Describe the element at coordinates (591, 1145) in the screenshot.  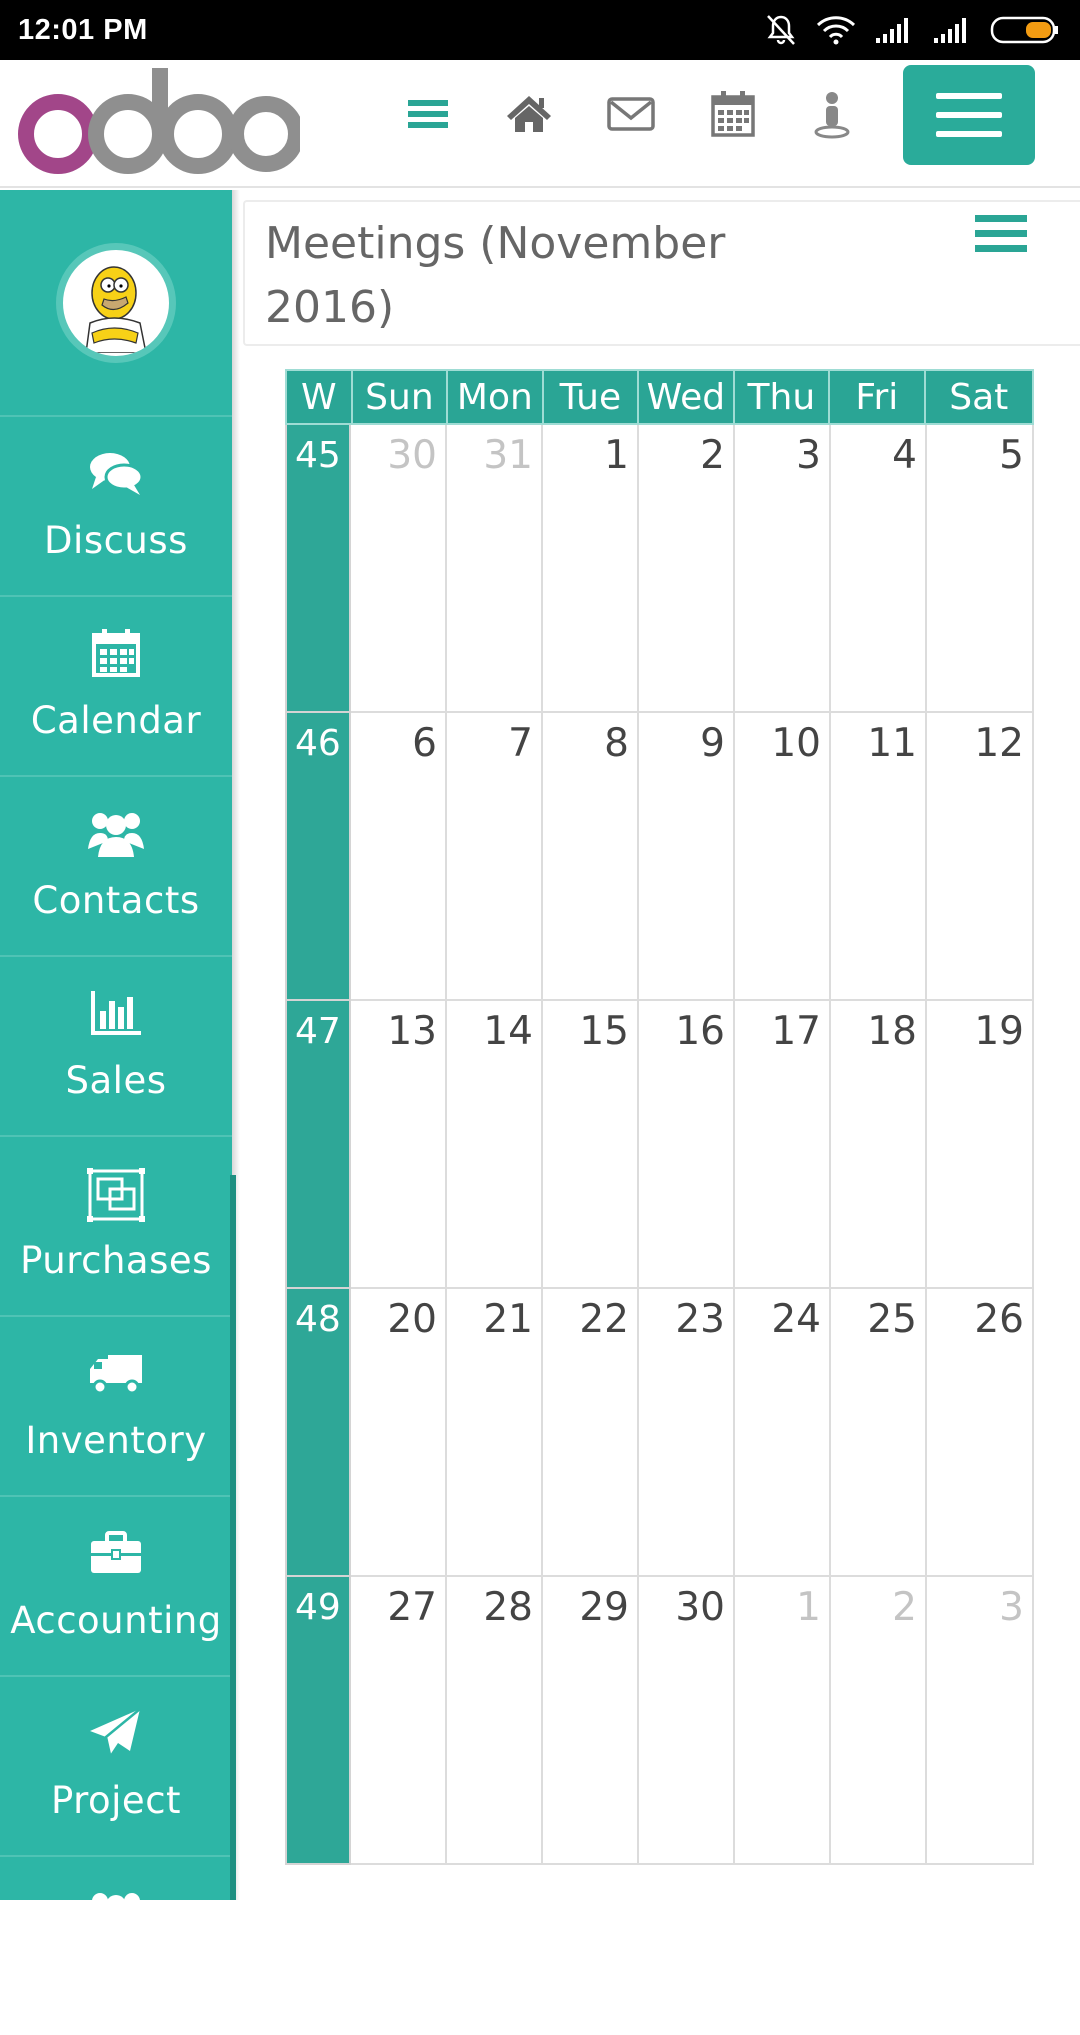
I see `day-cell: 15` at that location.